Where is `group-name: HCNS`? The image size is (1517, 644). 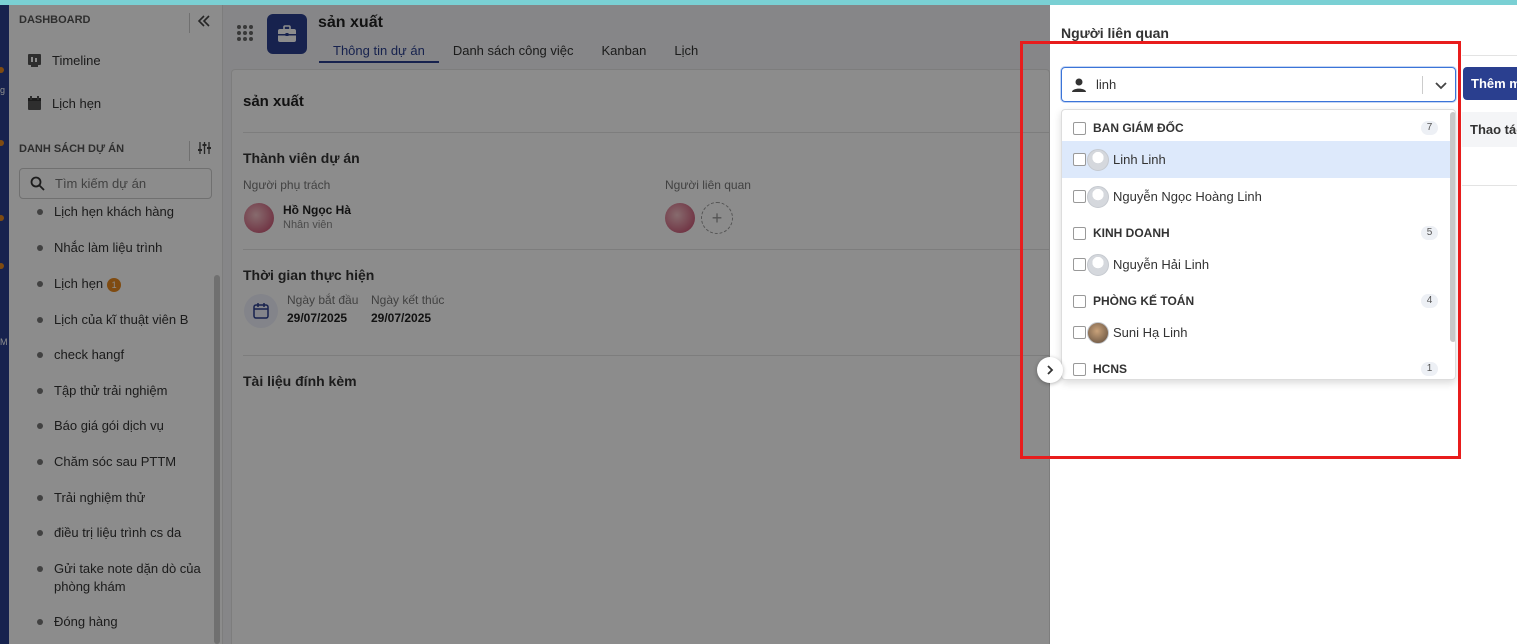 group-name: HCNS is located at coordinates (1110, 369).